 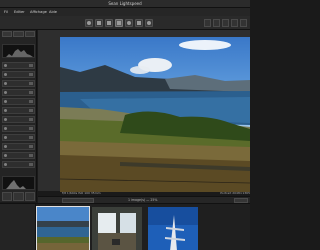 I want to click on straighten-tool-button, so click(x=139, y=23).